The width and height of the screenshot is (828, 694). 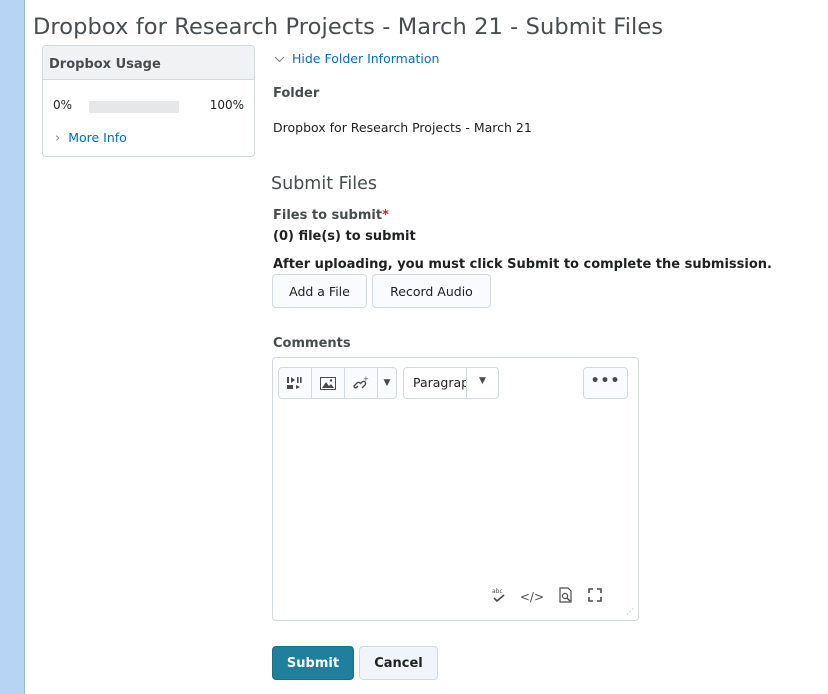 What do you see at coordinates (366, 58) in the screenshot?
I see `hide-folder-info-label: Hide Folder Information` at bounding box center [366, 58].